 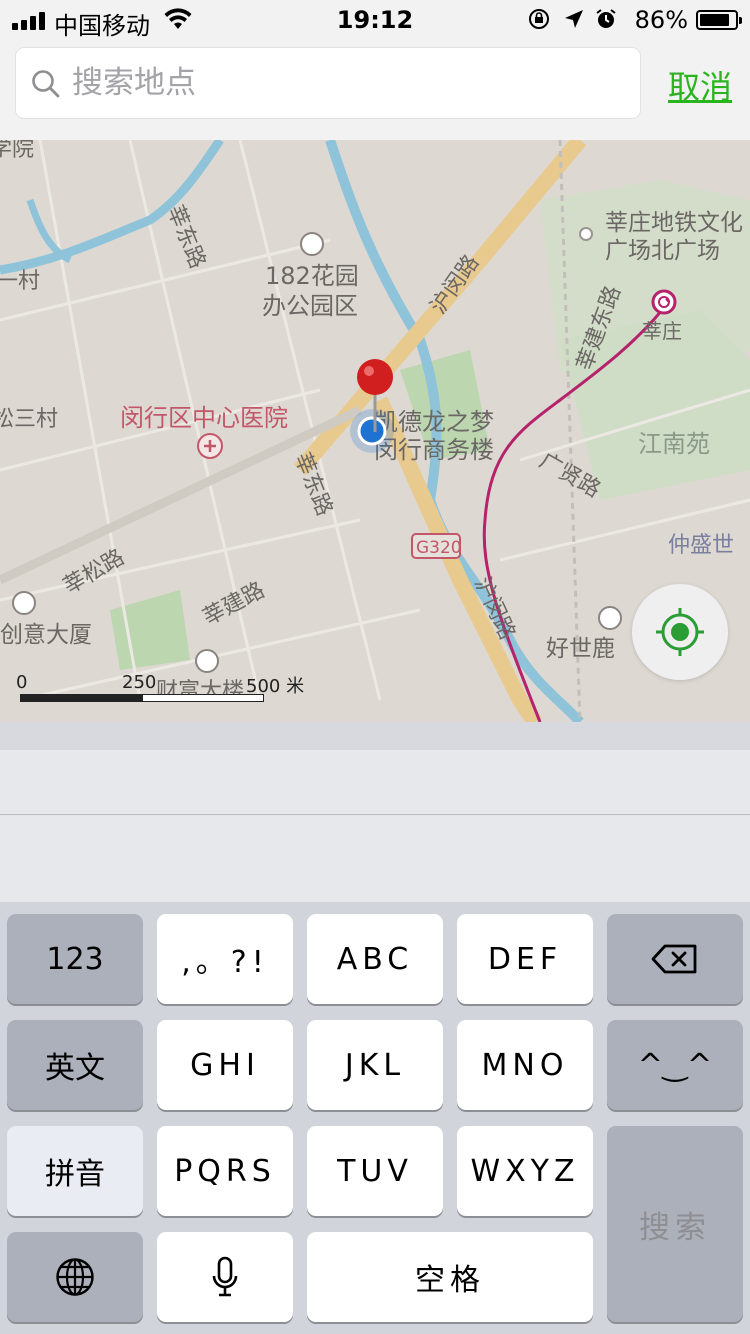 I want to click on locate-me-button, so click(x=680, y=632).